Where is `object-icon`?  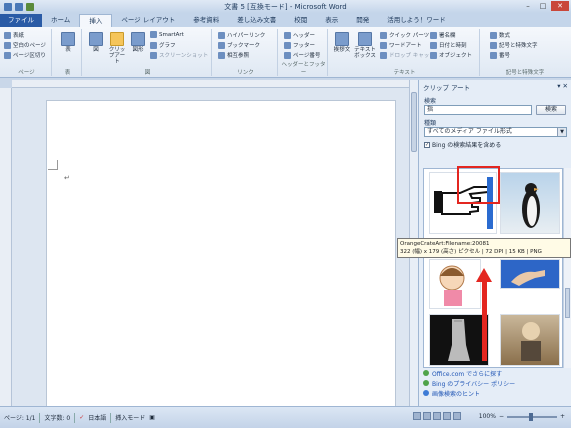 object-icon is located at coordinates (433, 55).